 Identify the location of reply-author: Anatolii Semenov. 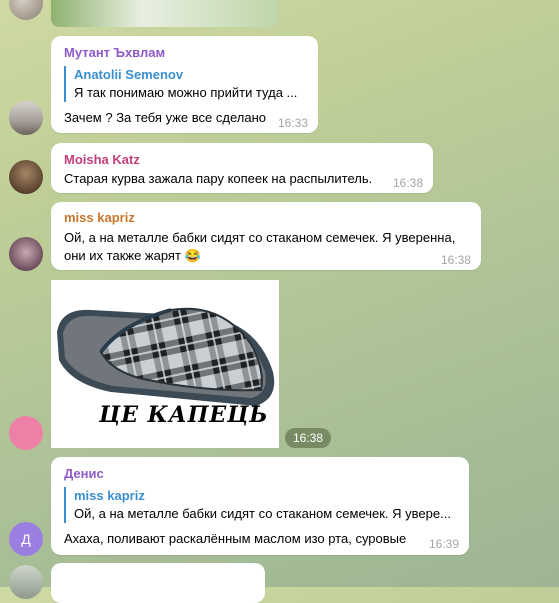
(129, 74).